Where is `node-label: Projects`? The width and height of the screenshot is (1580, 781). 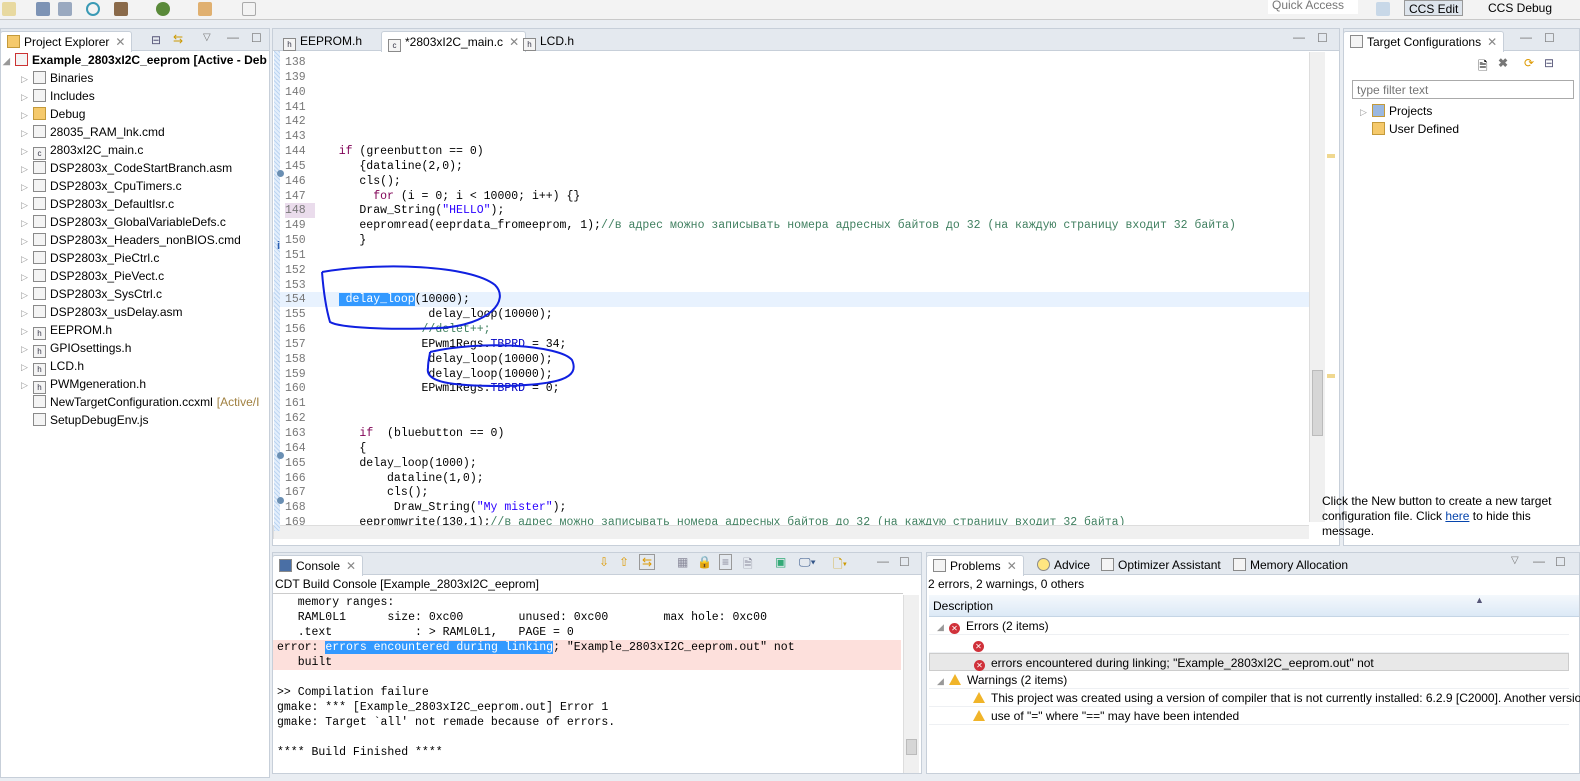
node-label: Projects is located at coordinates (1411, 111).